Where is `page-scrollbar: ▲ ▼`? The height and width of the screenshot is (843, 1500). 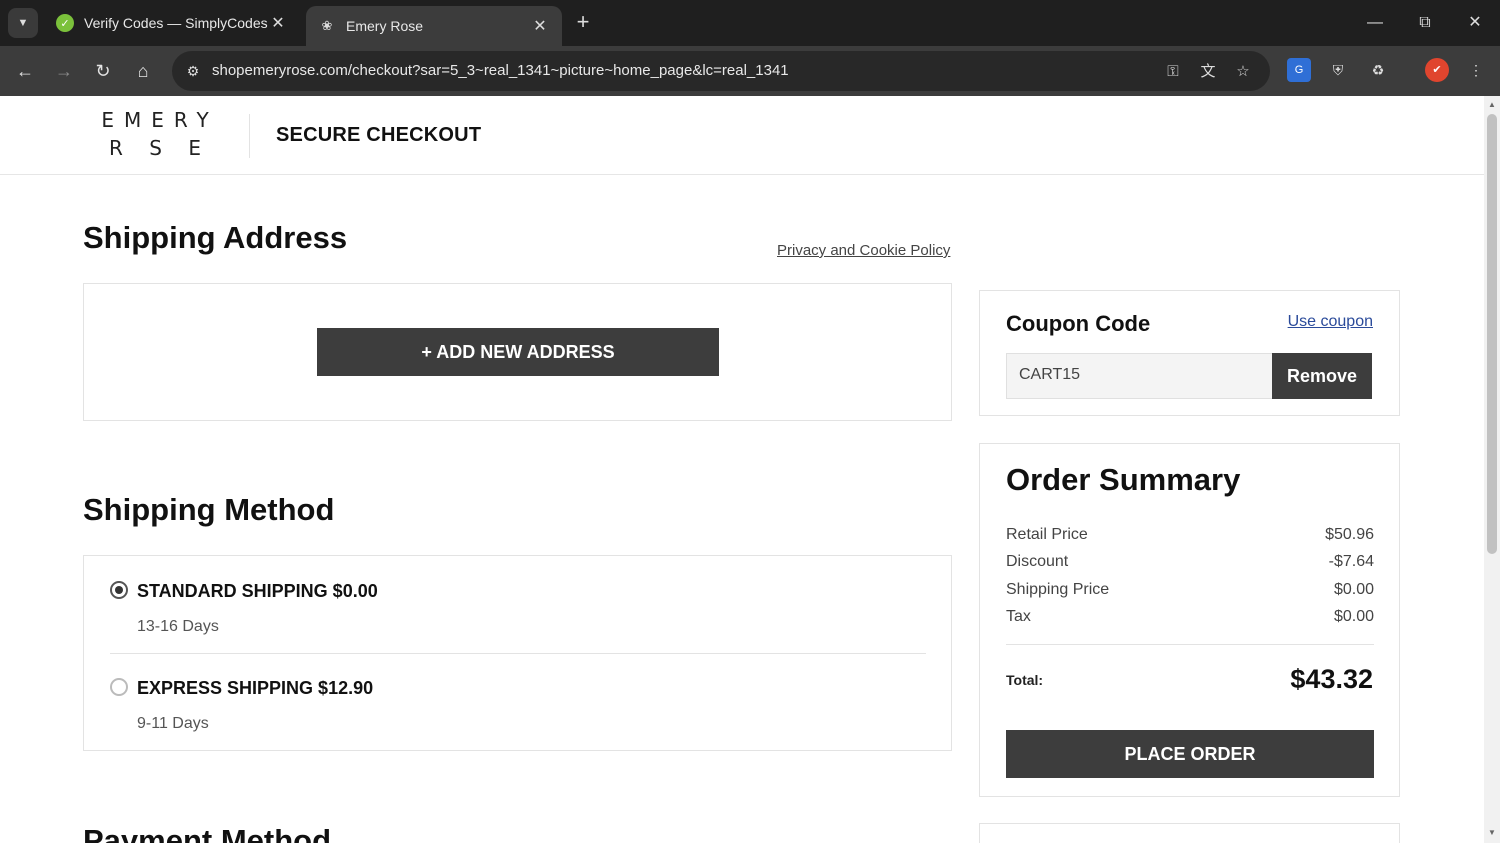
page-scrollbar: ▲ ▼ is located at coordinates (1492, 469).